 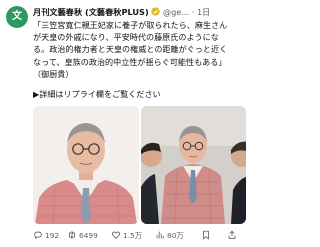 I want to click on share-button, so click(x=233, y=235).